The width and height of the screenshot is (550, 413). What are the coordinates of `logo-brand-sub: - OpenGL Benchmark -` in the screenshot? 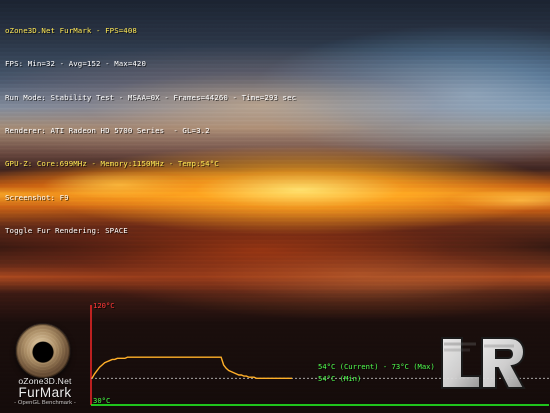 It's located at (45, 403).